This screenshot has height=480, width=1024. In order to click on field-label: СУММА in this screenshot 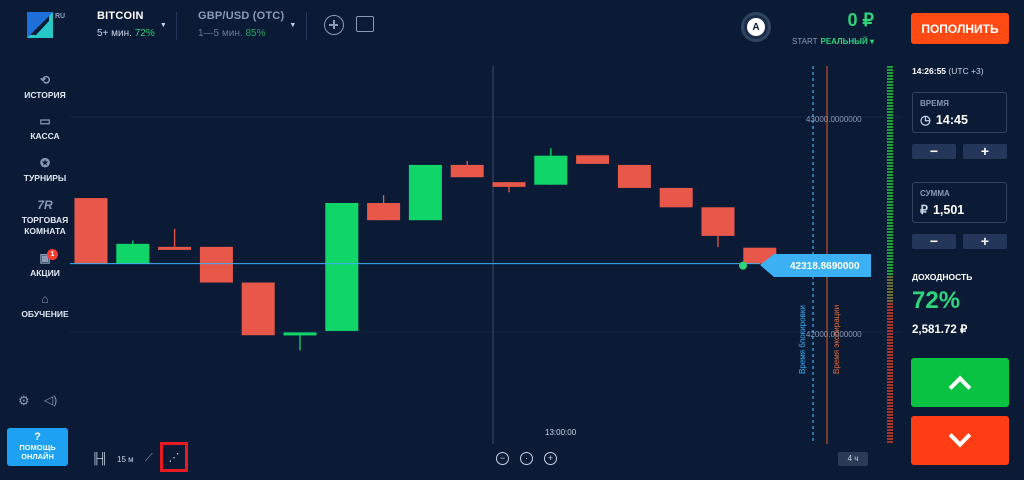, I will do `click(935, 193)`.